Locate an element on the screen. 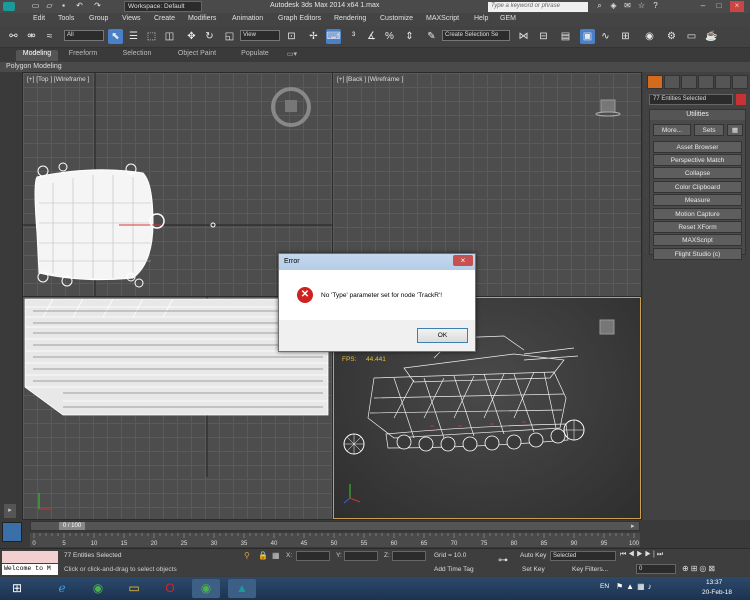 This screenshot has height=600, width=750. menu-item-animation: Animation is located at coordinates (247, 18).